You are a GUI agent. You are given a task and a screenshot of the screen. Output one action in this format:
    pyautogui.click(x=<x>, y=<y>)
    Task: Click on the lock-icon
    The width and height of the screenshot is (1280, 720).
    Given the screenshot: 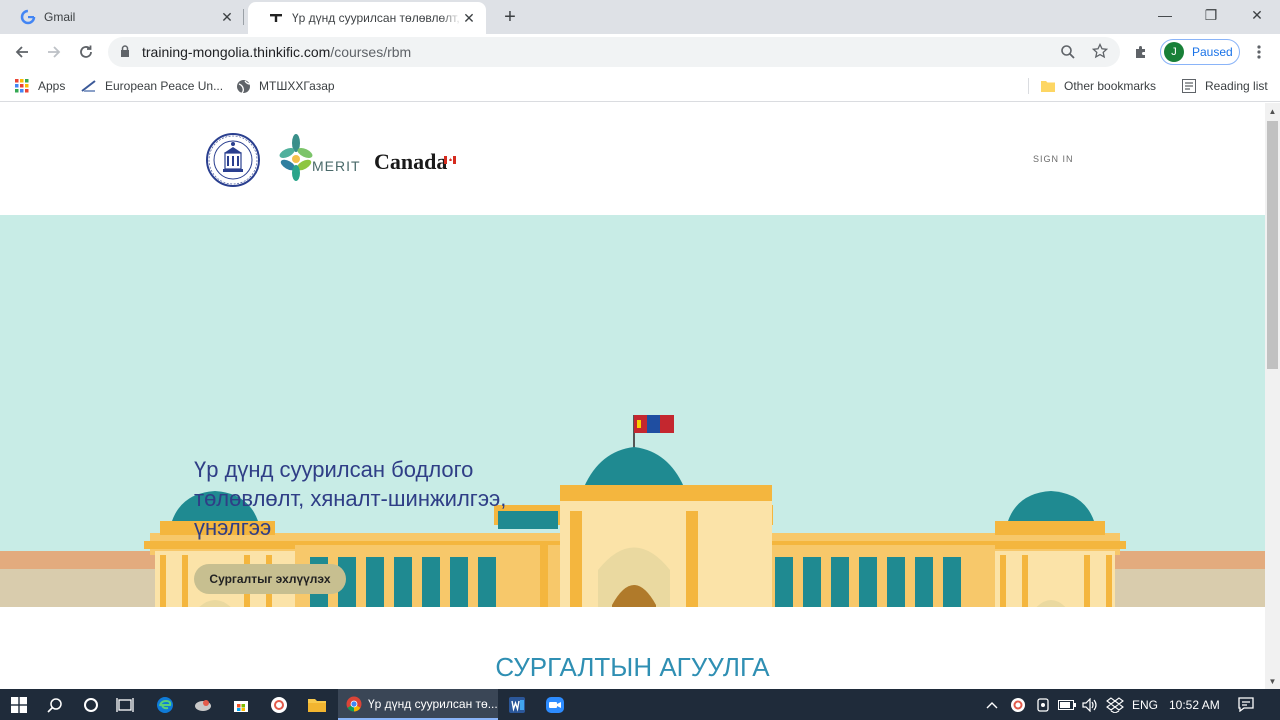 What is the action you would take?
    pyautogui.click(x=127, y=52)
    